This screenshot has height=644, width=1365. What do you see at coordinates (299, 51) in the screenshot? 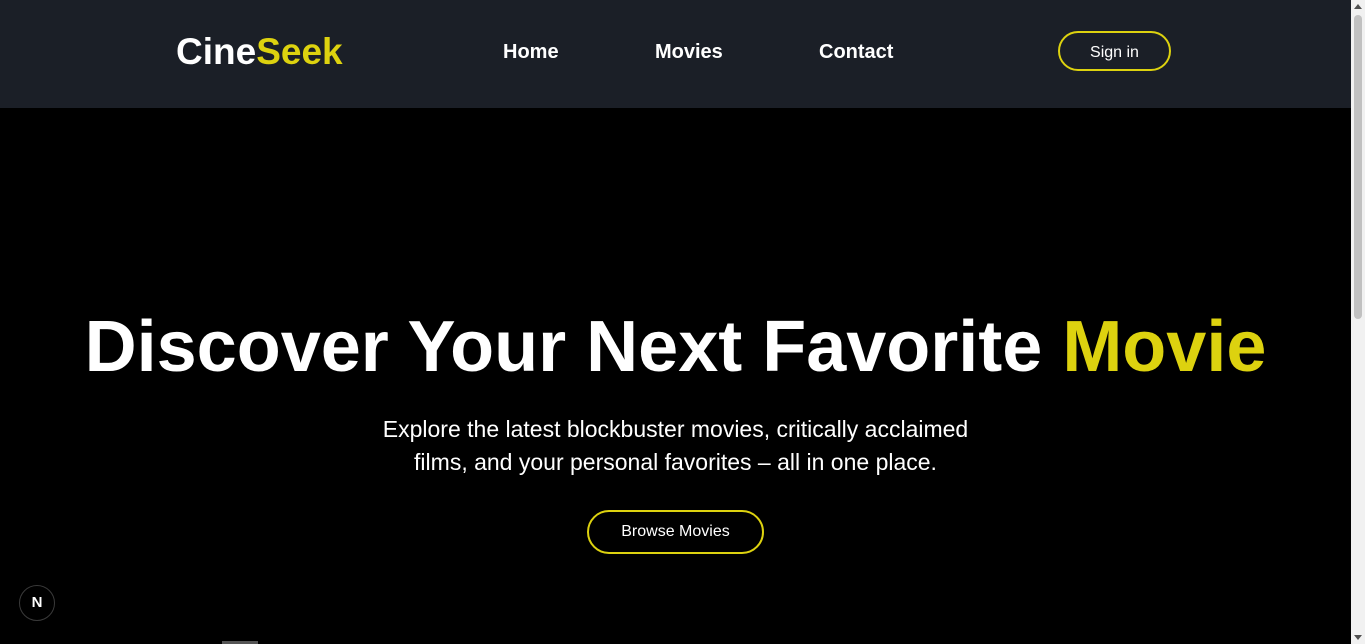
I see `logo-text-seek: Seek` at bounding box center [299, 51].